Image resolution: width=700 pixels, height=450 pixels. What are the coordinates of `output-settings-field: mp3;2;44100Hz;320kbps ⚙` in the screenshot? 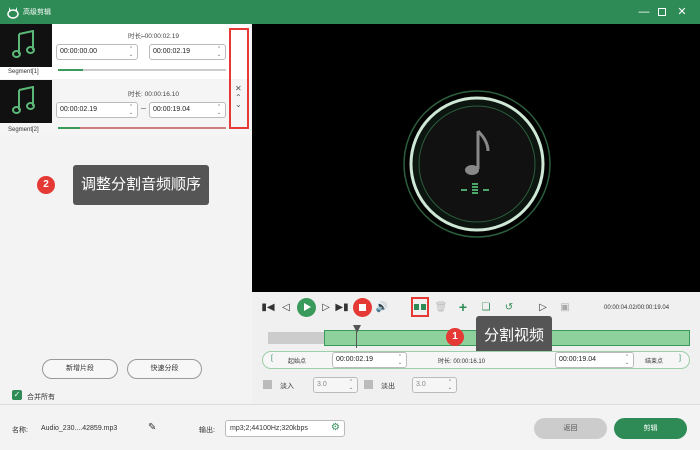 It's located at (285, 428).